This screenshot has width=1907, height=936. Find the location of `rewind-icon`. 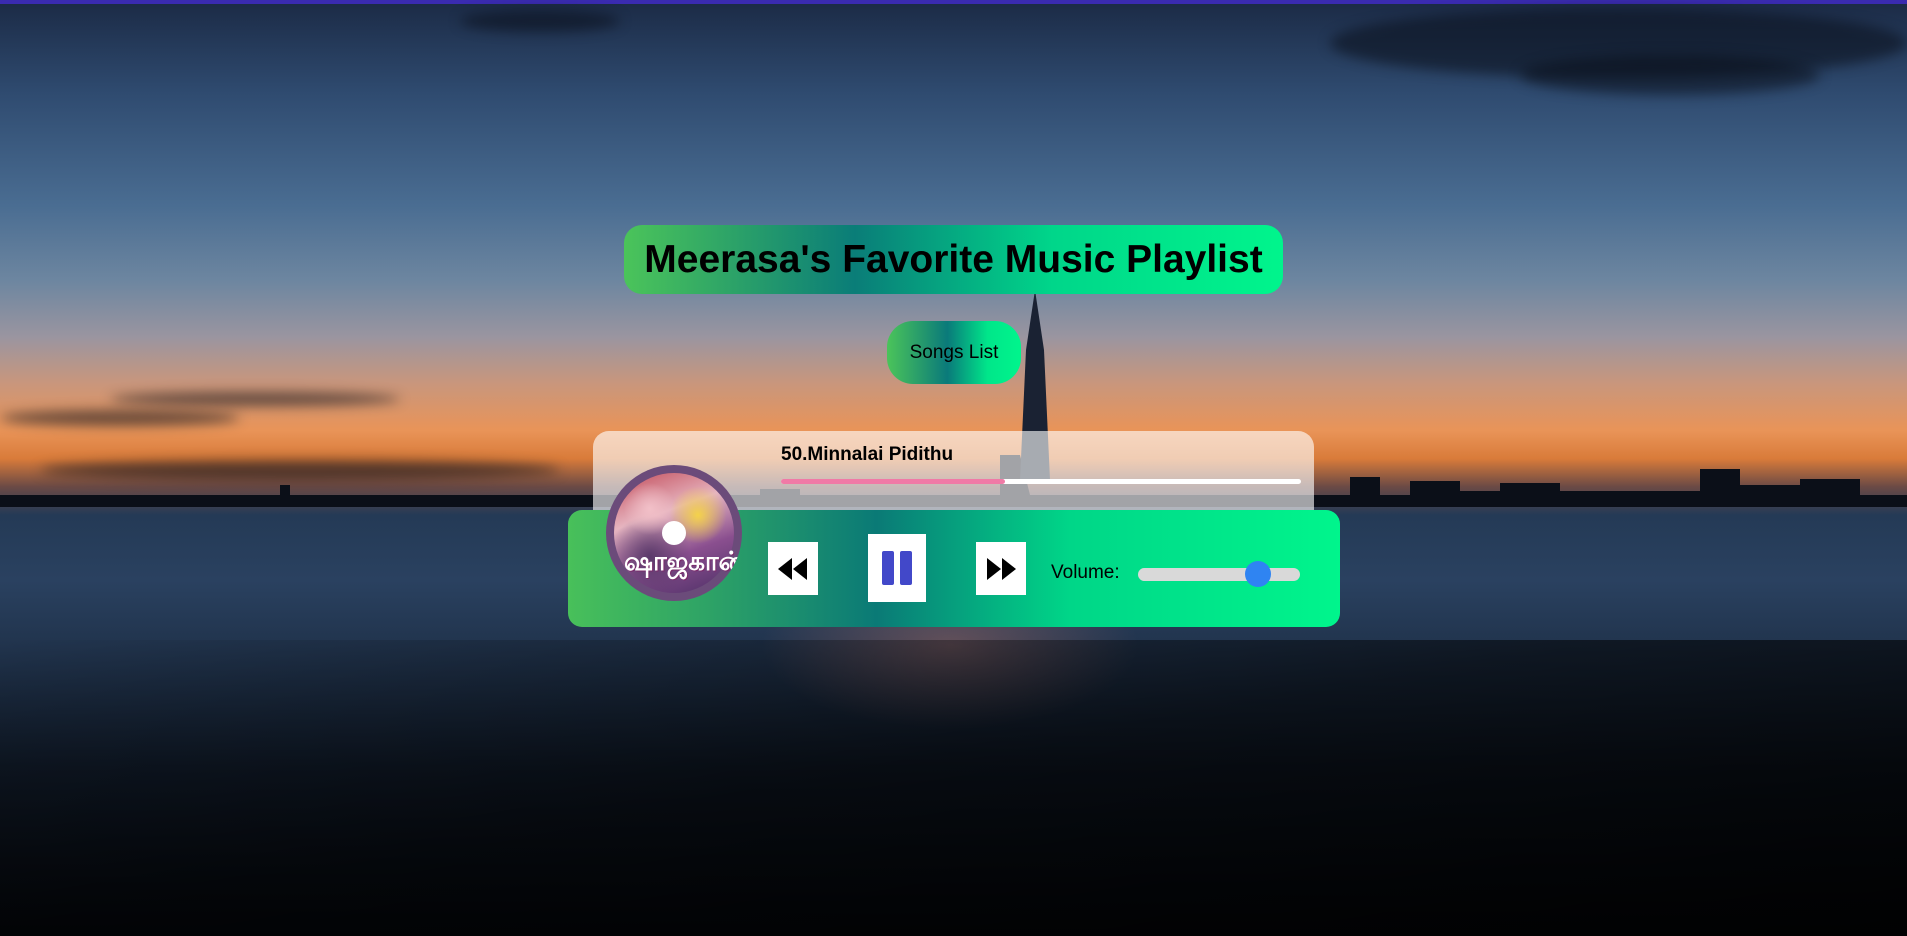

rewind-icon is located at coordinates (792, 568).